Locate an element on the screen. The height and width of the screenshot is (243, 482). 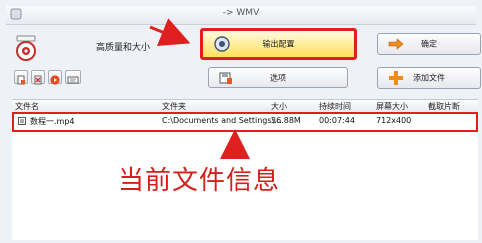
col-header-screen-size: 屏幕大小 is located at coordinates (392, 106).